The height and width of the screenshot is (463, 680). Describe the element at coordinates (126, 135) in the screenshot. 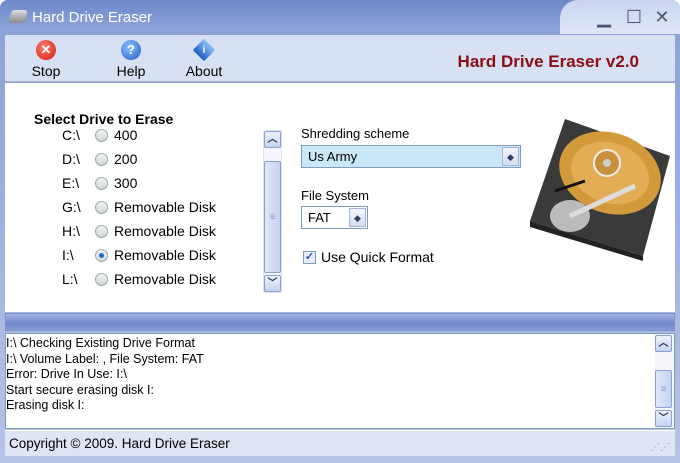

I see `drive-label: 400` at that location.